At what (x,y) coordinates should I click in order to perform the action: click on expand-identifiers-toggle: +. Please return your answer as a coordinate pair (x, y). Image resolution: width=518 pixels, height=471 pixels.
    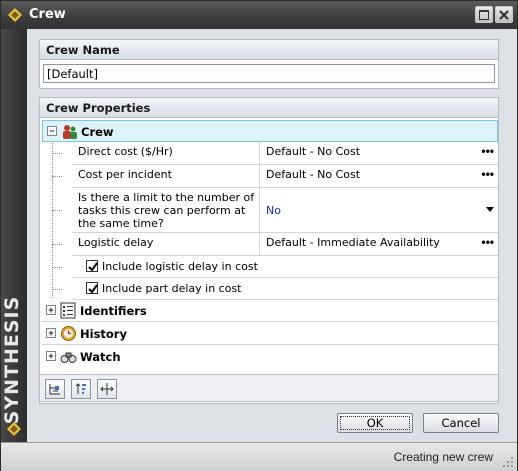
    Looking at the image, I should click on (51, 310).